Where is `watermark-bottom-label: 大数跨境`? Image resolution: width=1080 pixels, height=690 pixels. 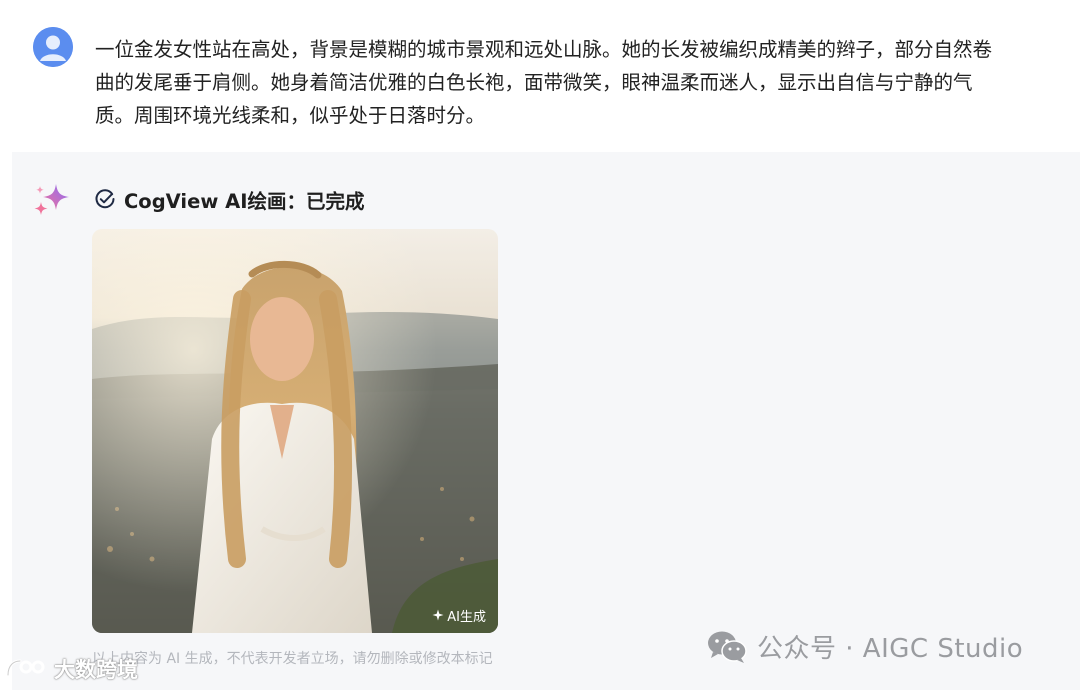
watermark-bottom-label: 大数跨境 is located at coordinates (96, 670).